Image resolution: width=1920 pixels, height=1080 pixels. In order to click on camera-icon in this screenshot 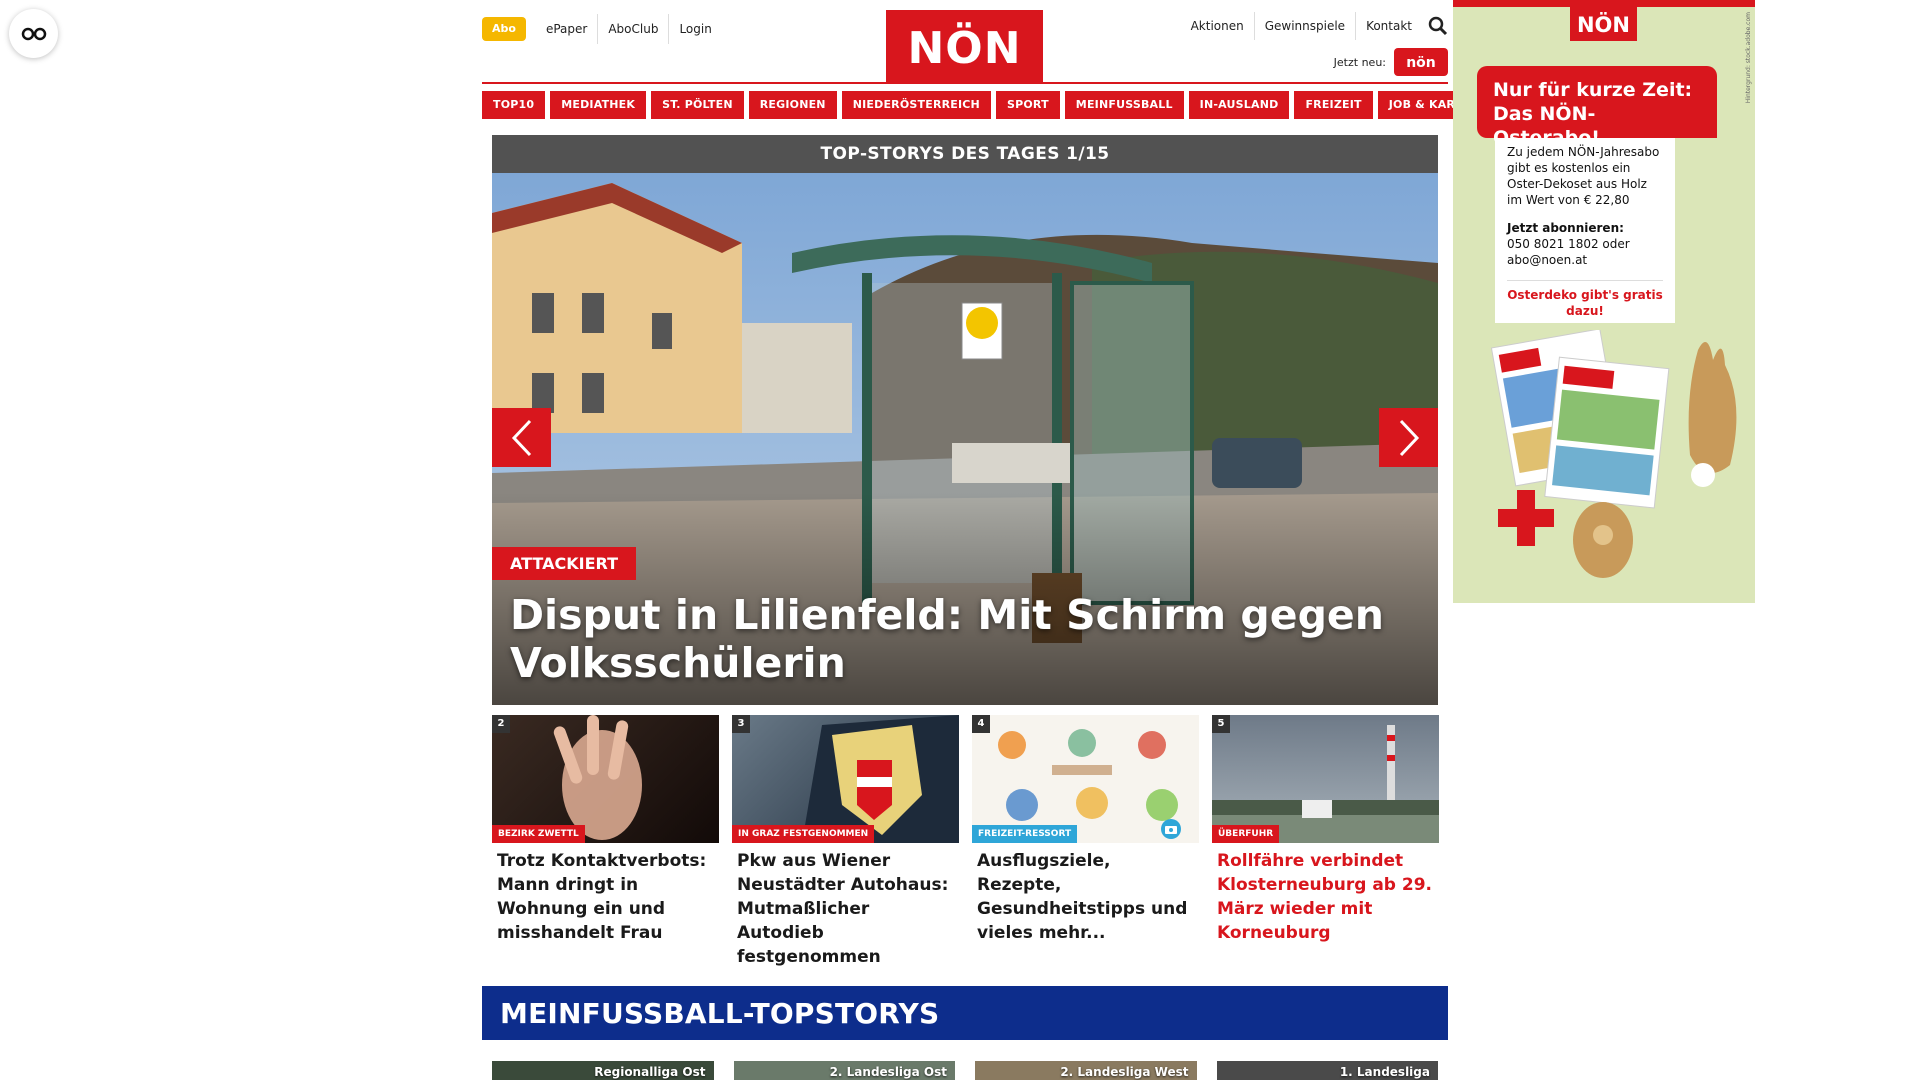, I will do `click(1171, 829)`.